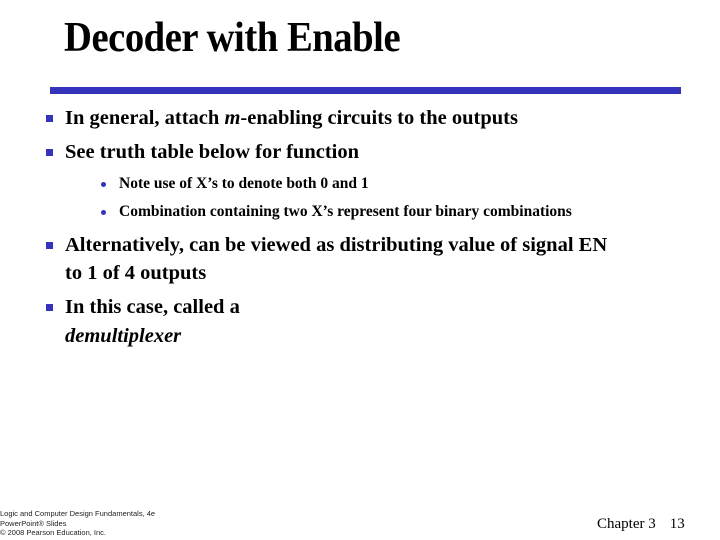 The height and width of the screenshot is (540, 720). What do you see at coordinates (136, 273) in the screenshot?
I see `bullet-3-text-cont: to 1 of 4 outputs` at bounding box center [136, 273].